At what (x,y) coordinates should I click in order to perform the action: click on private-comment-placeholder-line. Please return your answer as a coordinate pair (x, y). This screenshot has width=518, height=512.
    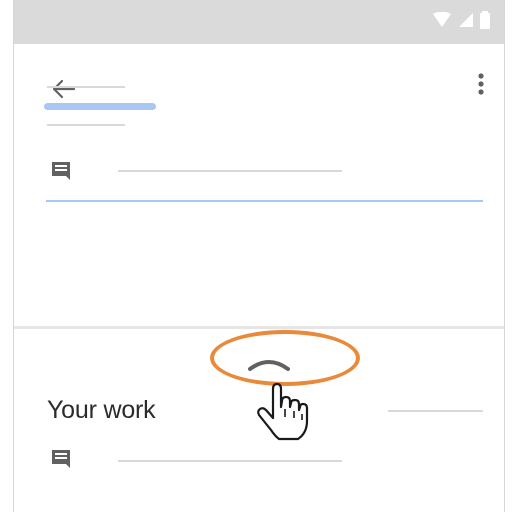
    Looking at the image, I should click on (230, 461).